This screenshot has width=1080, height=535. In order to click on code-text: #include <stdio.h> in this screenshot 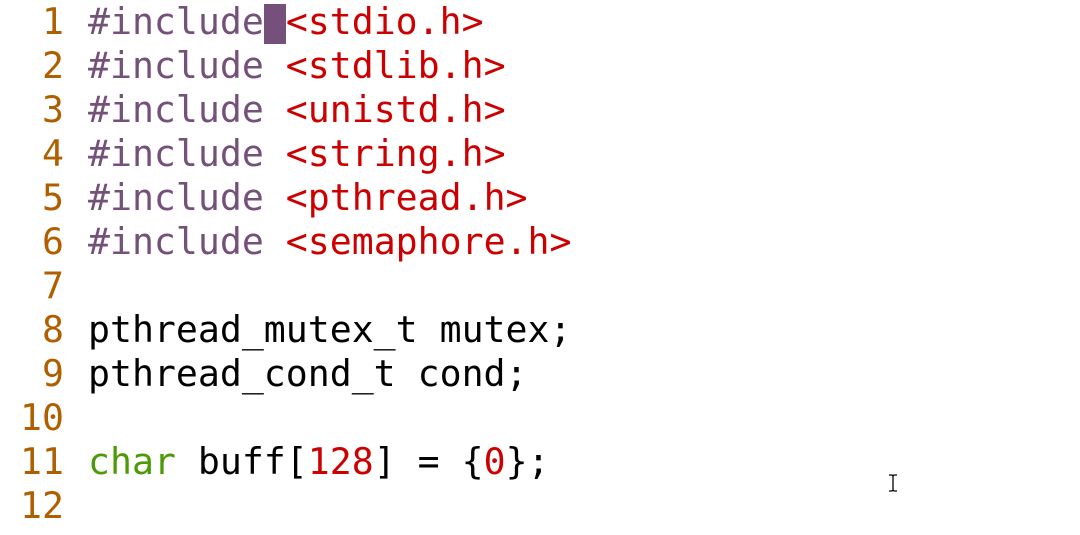, I will do `click(286, 22)`.